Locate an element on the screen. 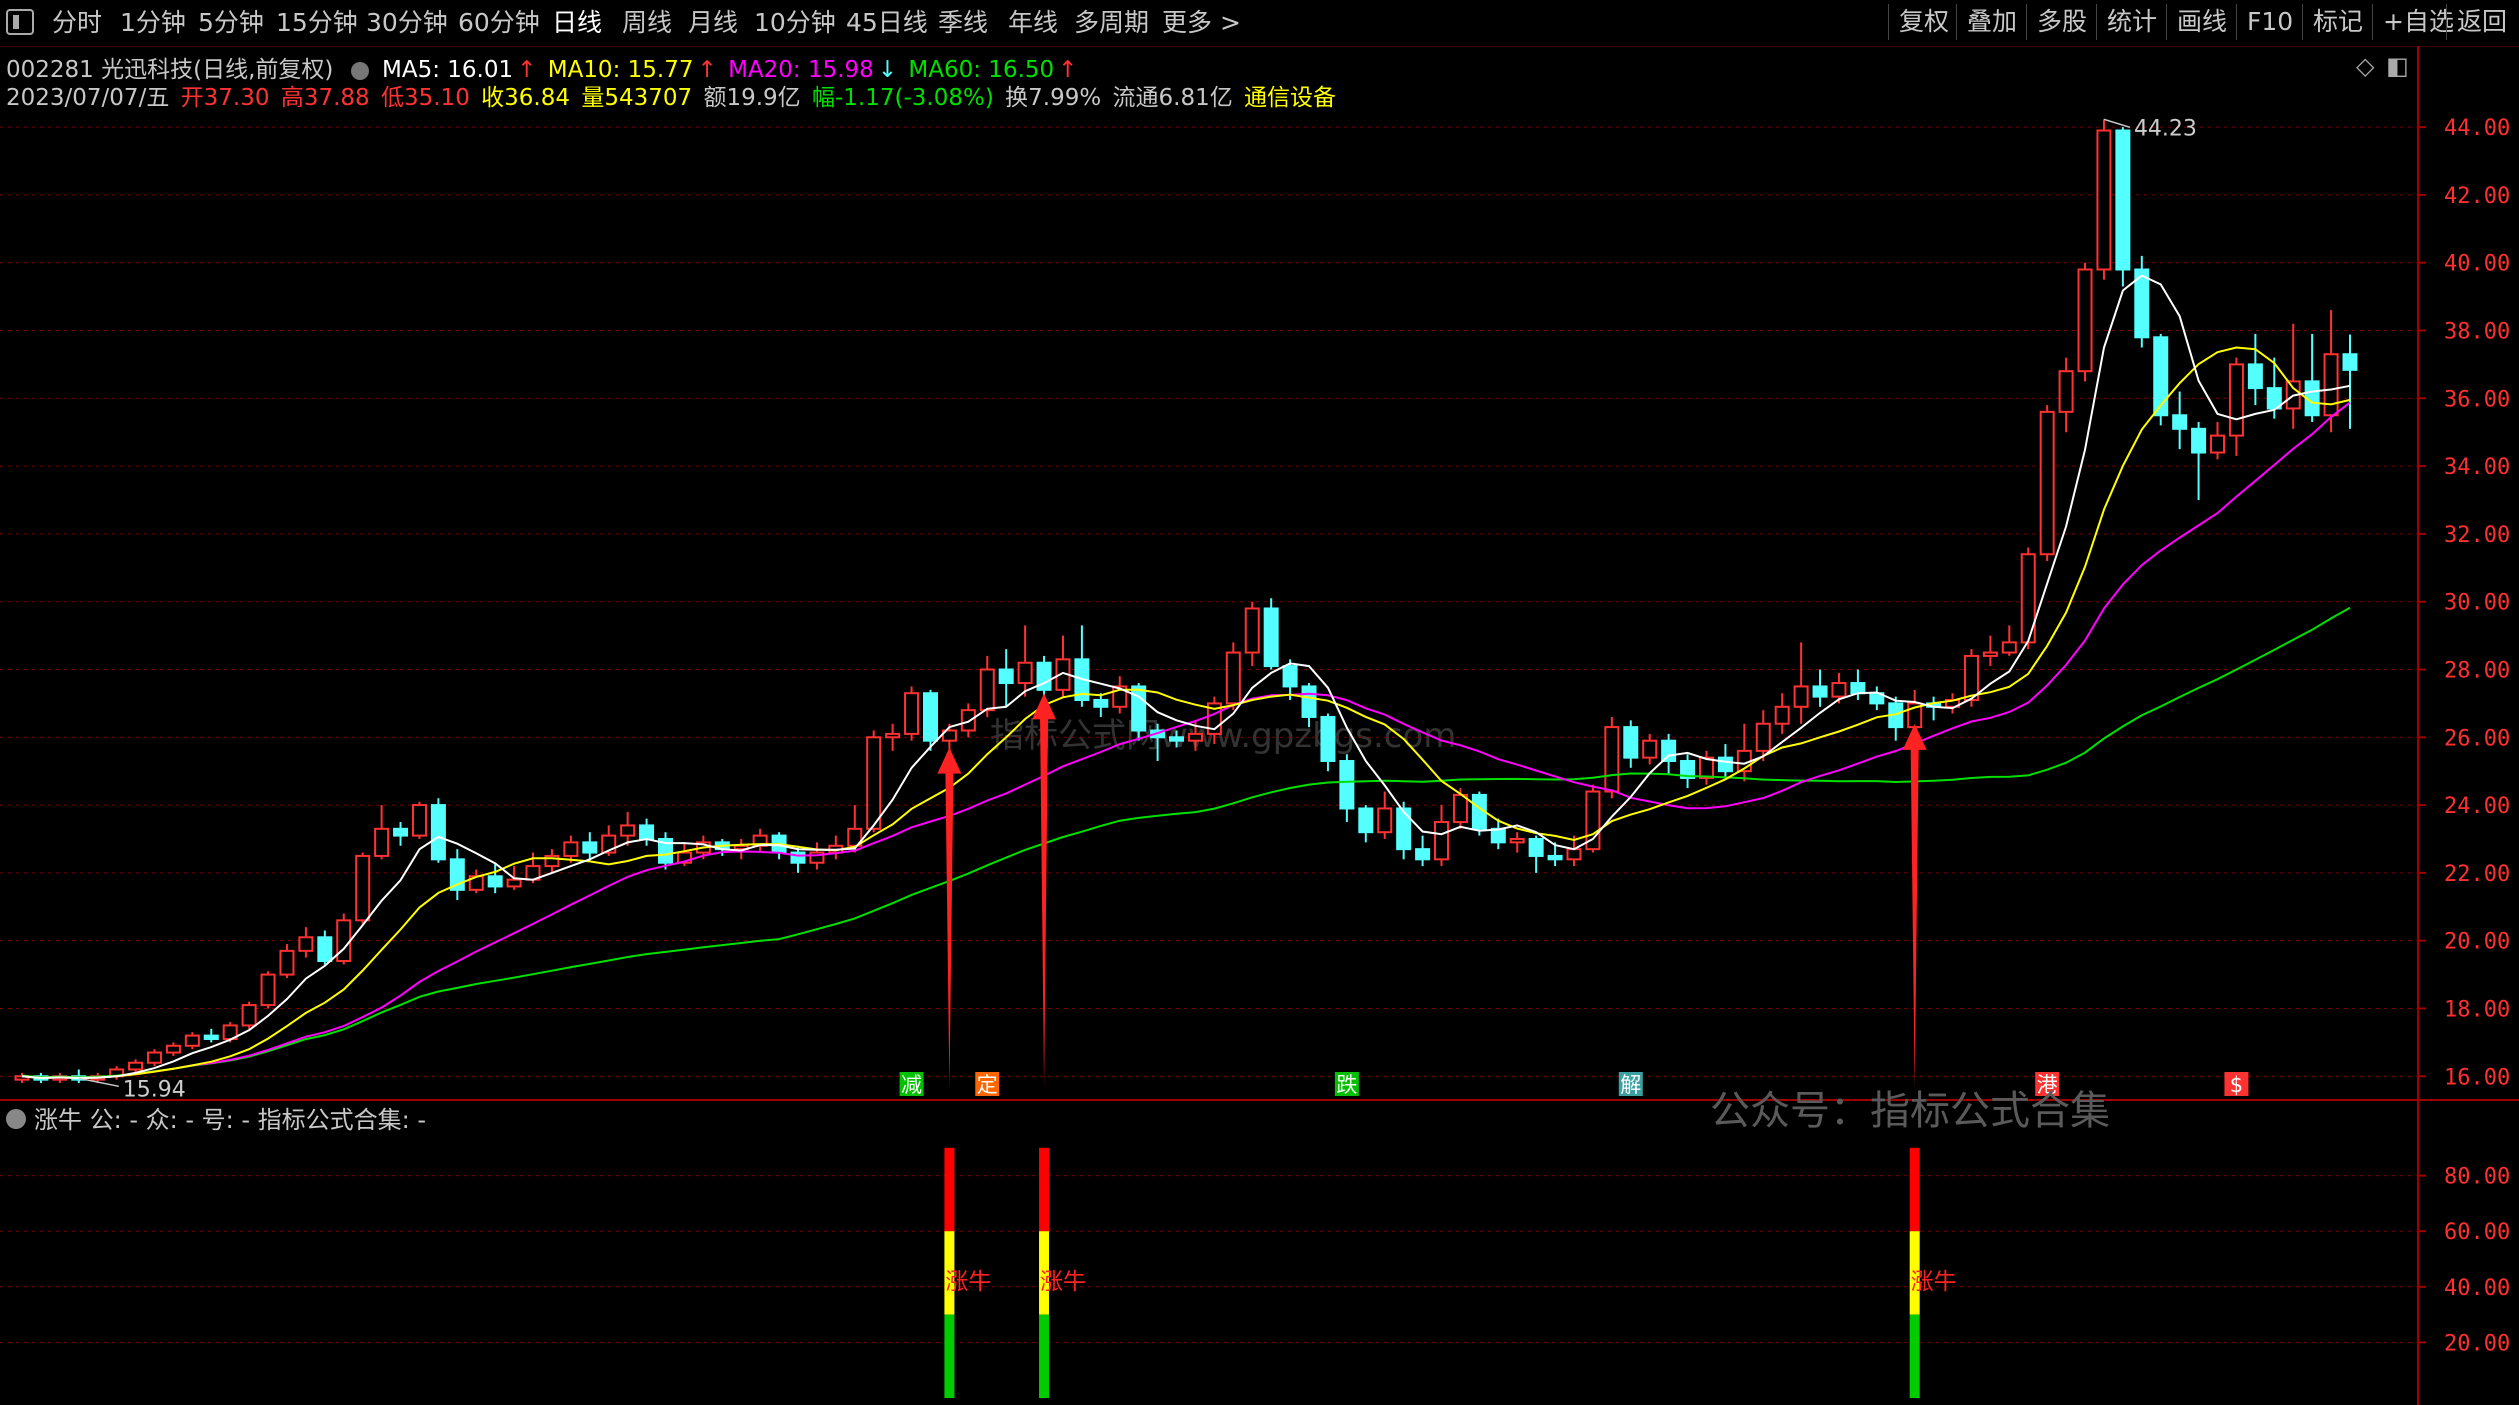 This screenshot has width=2519, height=1405. event-marker: 跌 is located at coordinates (1346, 1085).